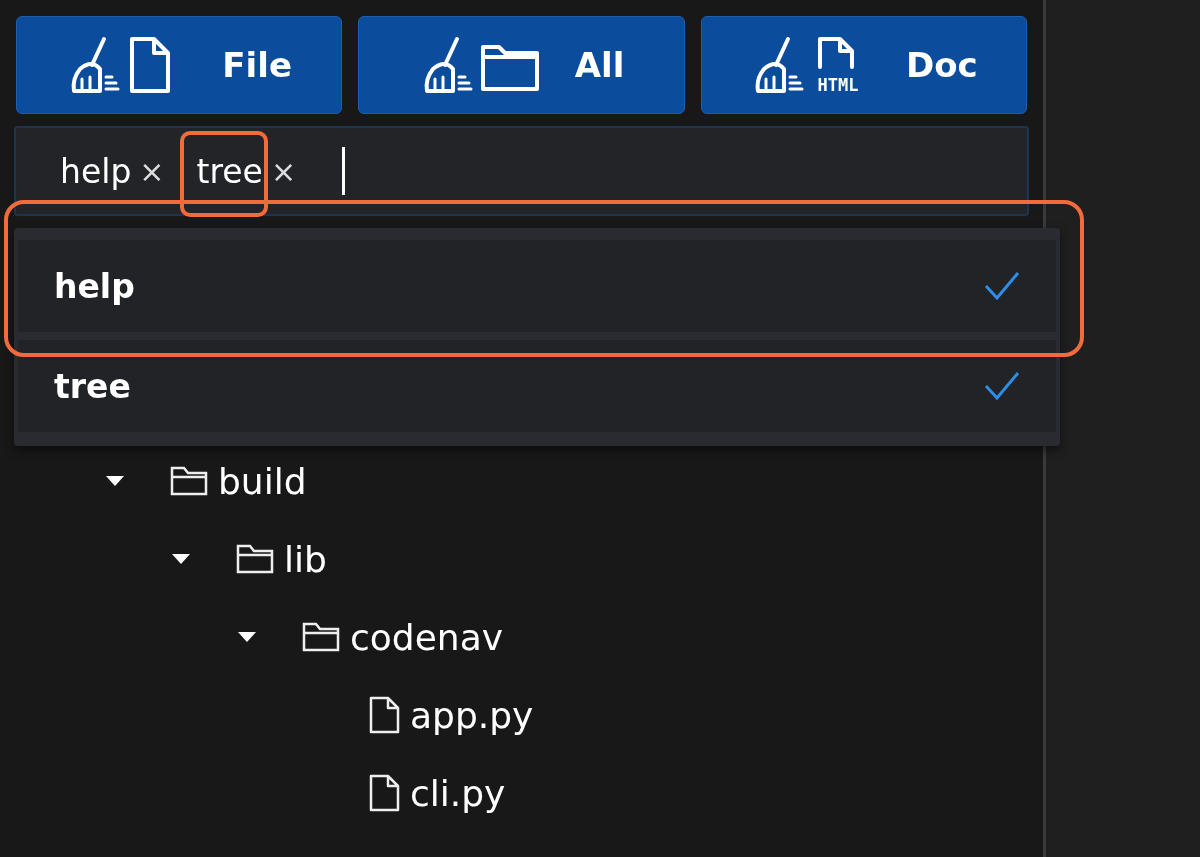 The width and height of the screenshot is (1200, 857). I want to click on tag-input-field: help × tree ×, so click(521, 171).